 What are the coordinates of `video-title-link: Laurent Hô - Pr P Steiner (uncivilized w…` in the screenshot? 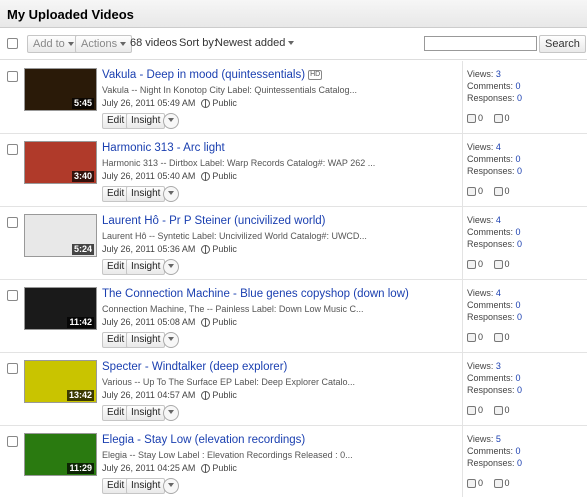 It's located at (214, 221).